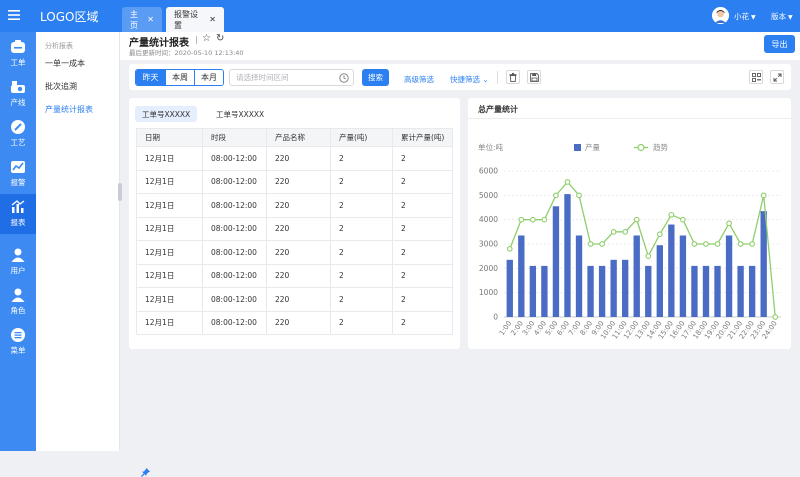 This screenshot has height=477, width=800. Describe the element at coordinates (208, 77) in the screenshot. I see `range-month-button: 本月` at that location.